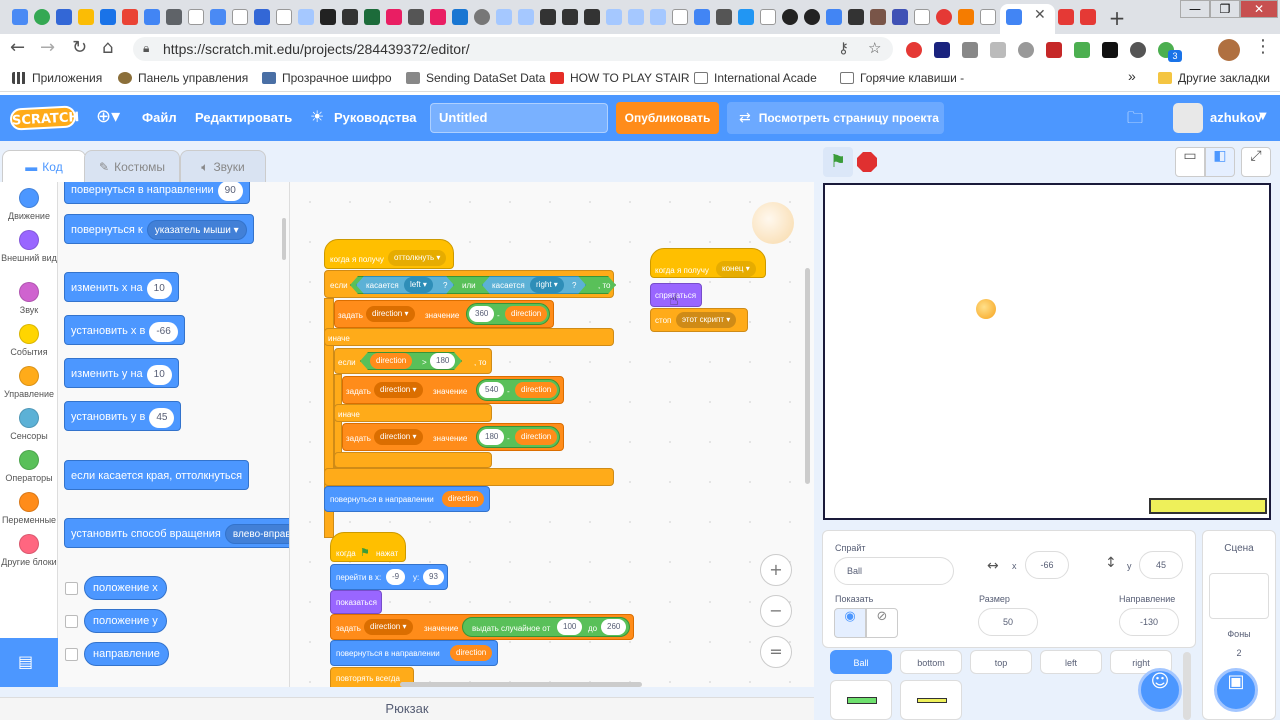  What do you see at coordinates (843, 48) in the screenshot?
I see `key-icon: ⚷` at bounding box center [843, 48].